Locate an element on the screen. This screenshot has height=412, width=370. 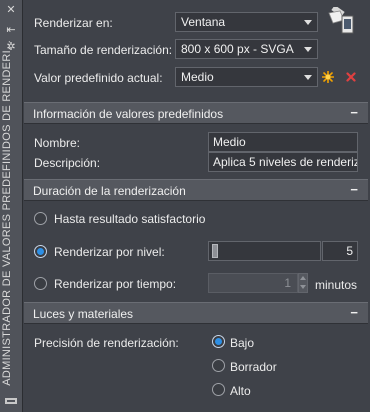
render-duration-section-header: Duración de la renderización − is located at coordinates (196, 190).